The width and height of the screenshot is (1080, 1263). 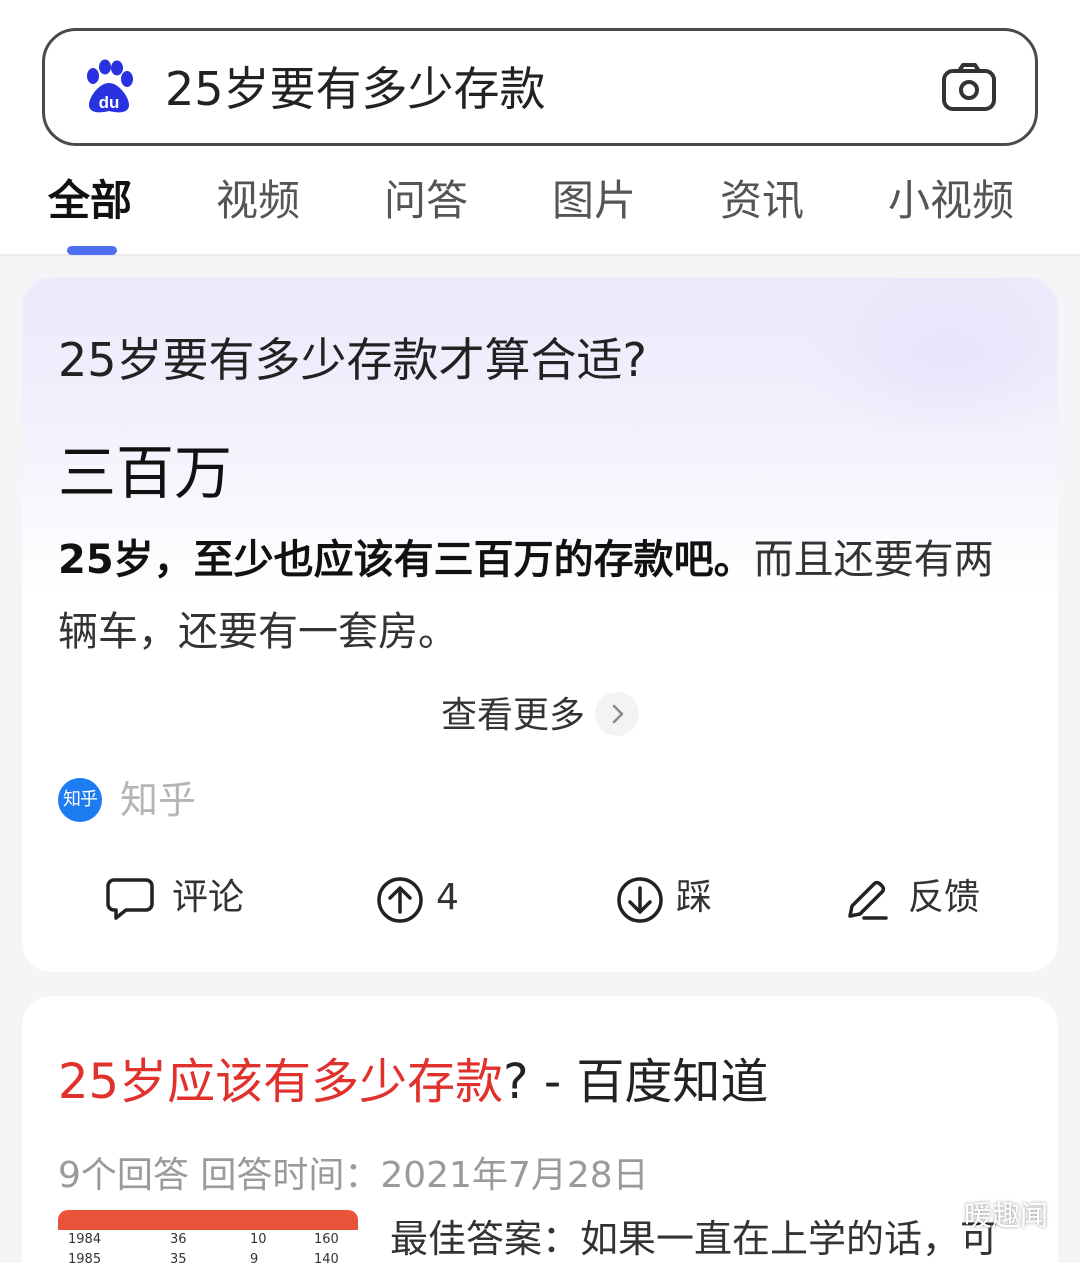 I want to click on downvote-button: 踩, so click(x=676, y=898).